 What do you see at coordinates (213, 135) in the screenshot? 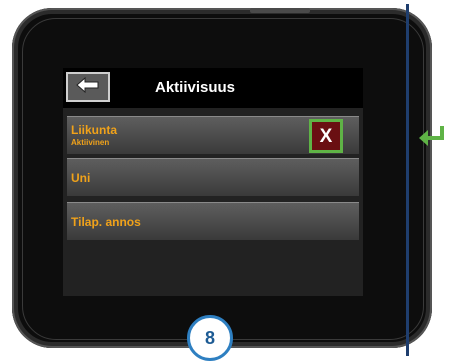
I see `menu-item-liikunta: Liikunta Aktiivinen X` at bounding box center [213, 135].